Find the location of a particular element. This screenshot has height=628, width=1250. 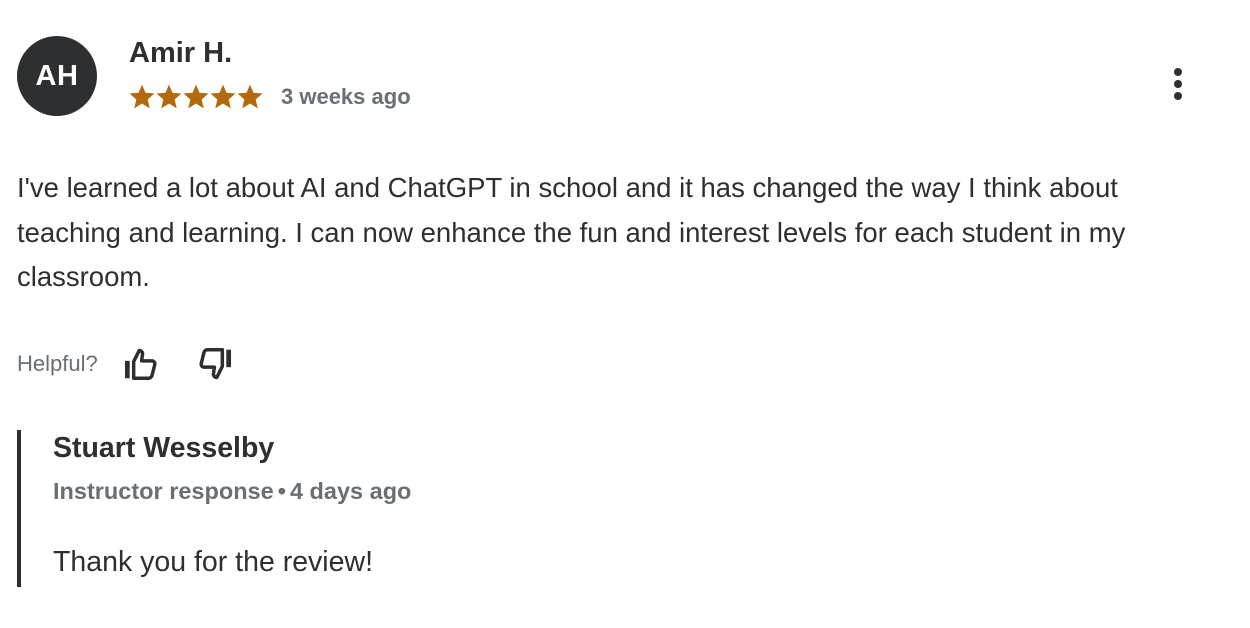

response-meta: Instructor response • 4 days ago is located at coordinates (232, 491).